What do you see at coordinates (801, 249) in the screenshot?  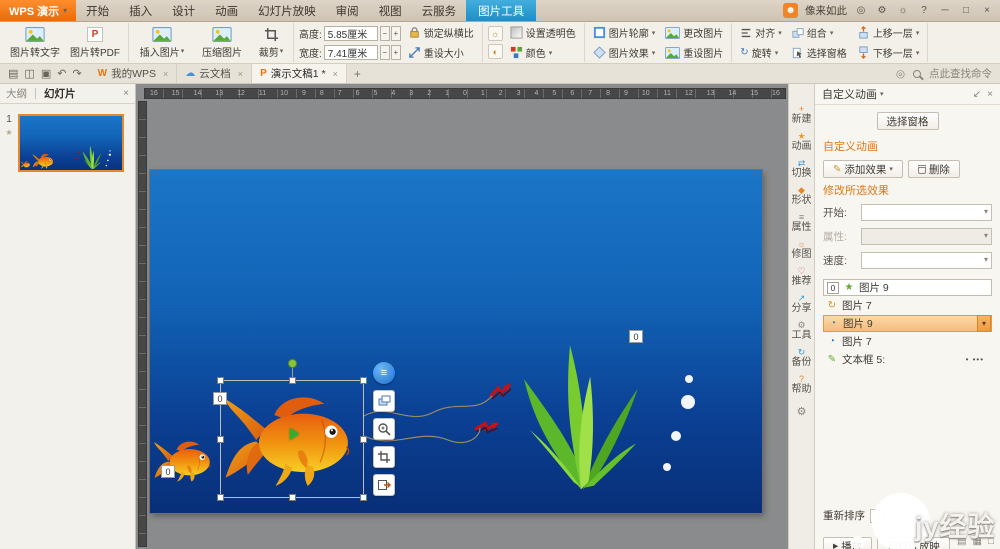 I see `side-tab: ☼ 修图` at bounding box center [801, 249].